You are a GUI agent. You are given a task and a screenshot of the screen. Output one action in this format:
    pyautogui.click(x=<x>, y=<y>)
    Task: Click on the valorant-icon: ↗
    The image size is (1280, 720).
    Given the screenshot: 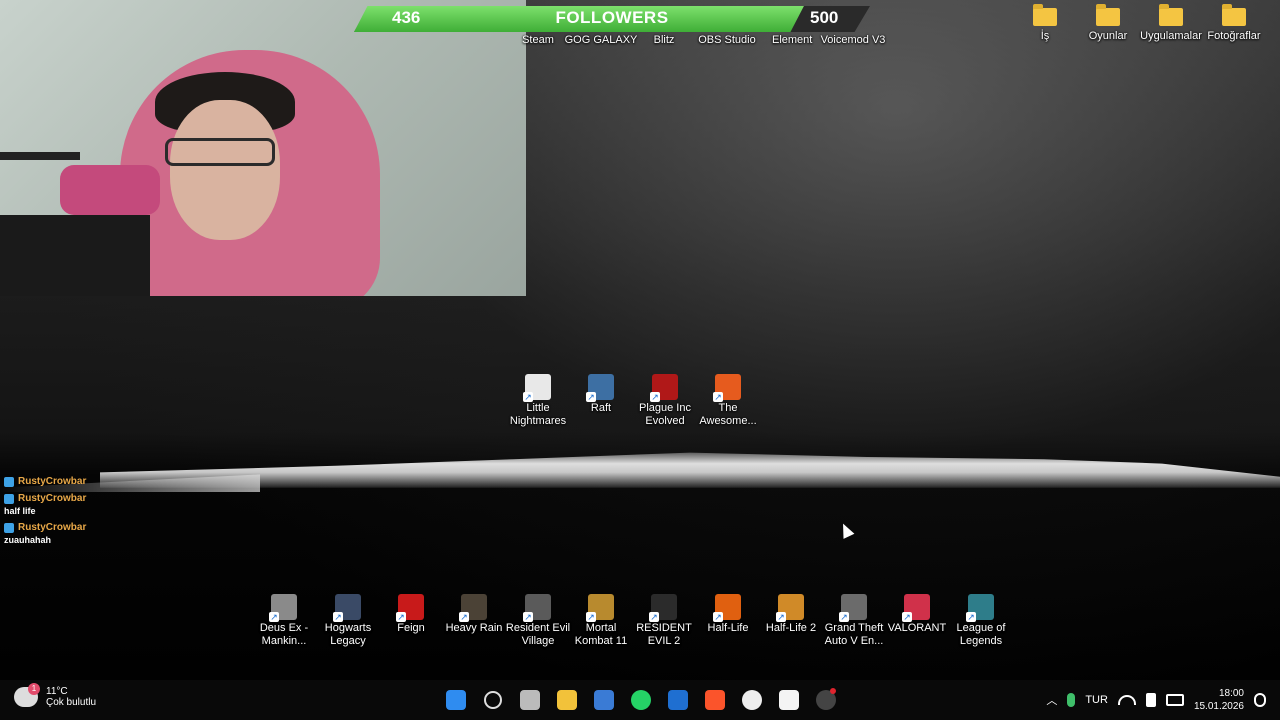 What is the action you would take?
    pyautogui.click(x=916, y=608)
    